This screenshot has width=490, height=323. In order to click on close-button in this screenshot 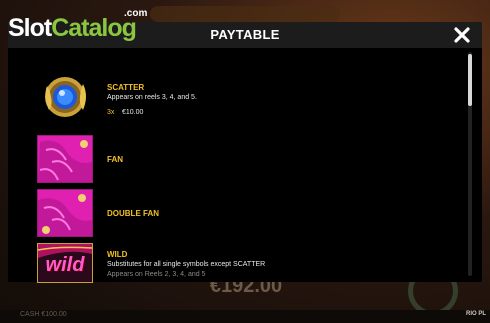, I will do `click(462, 35)`.